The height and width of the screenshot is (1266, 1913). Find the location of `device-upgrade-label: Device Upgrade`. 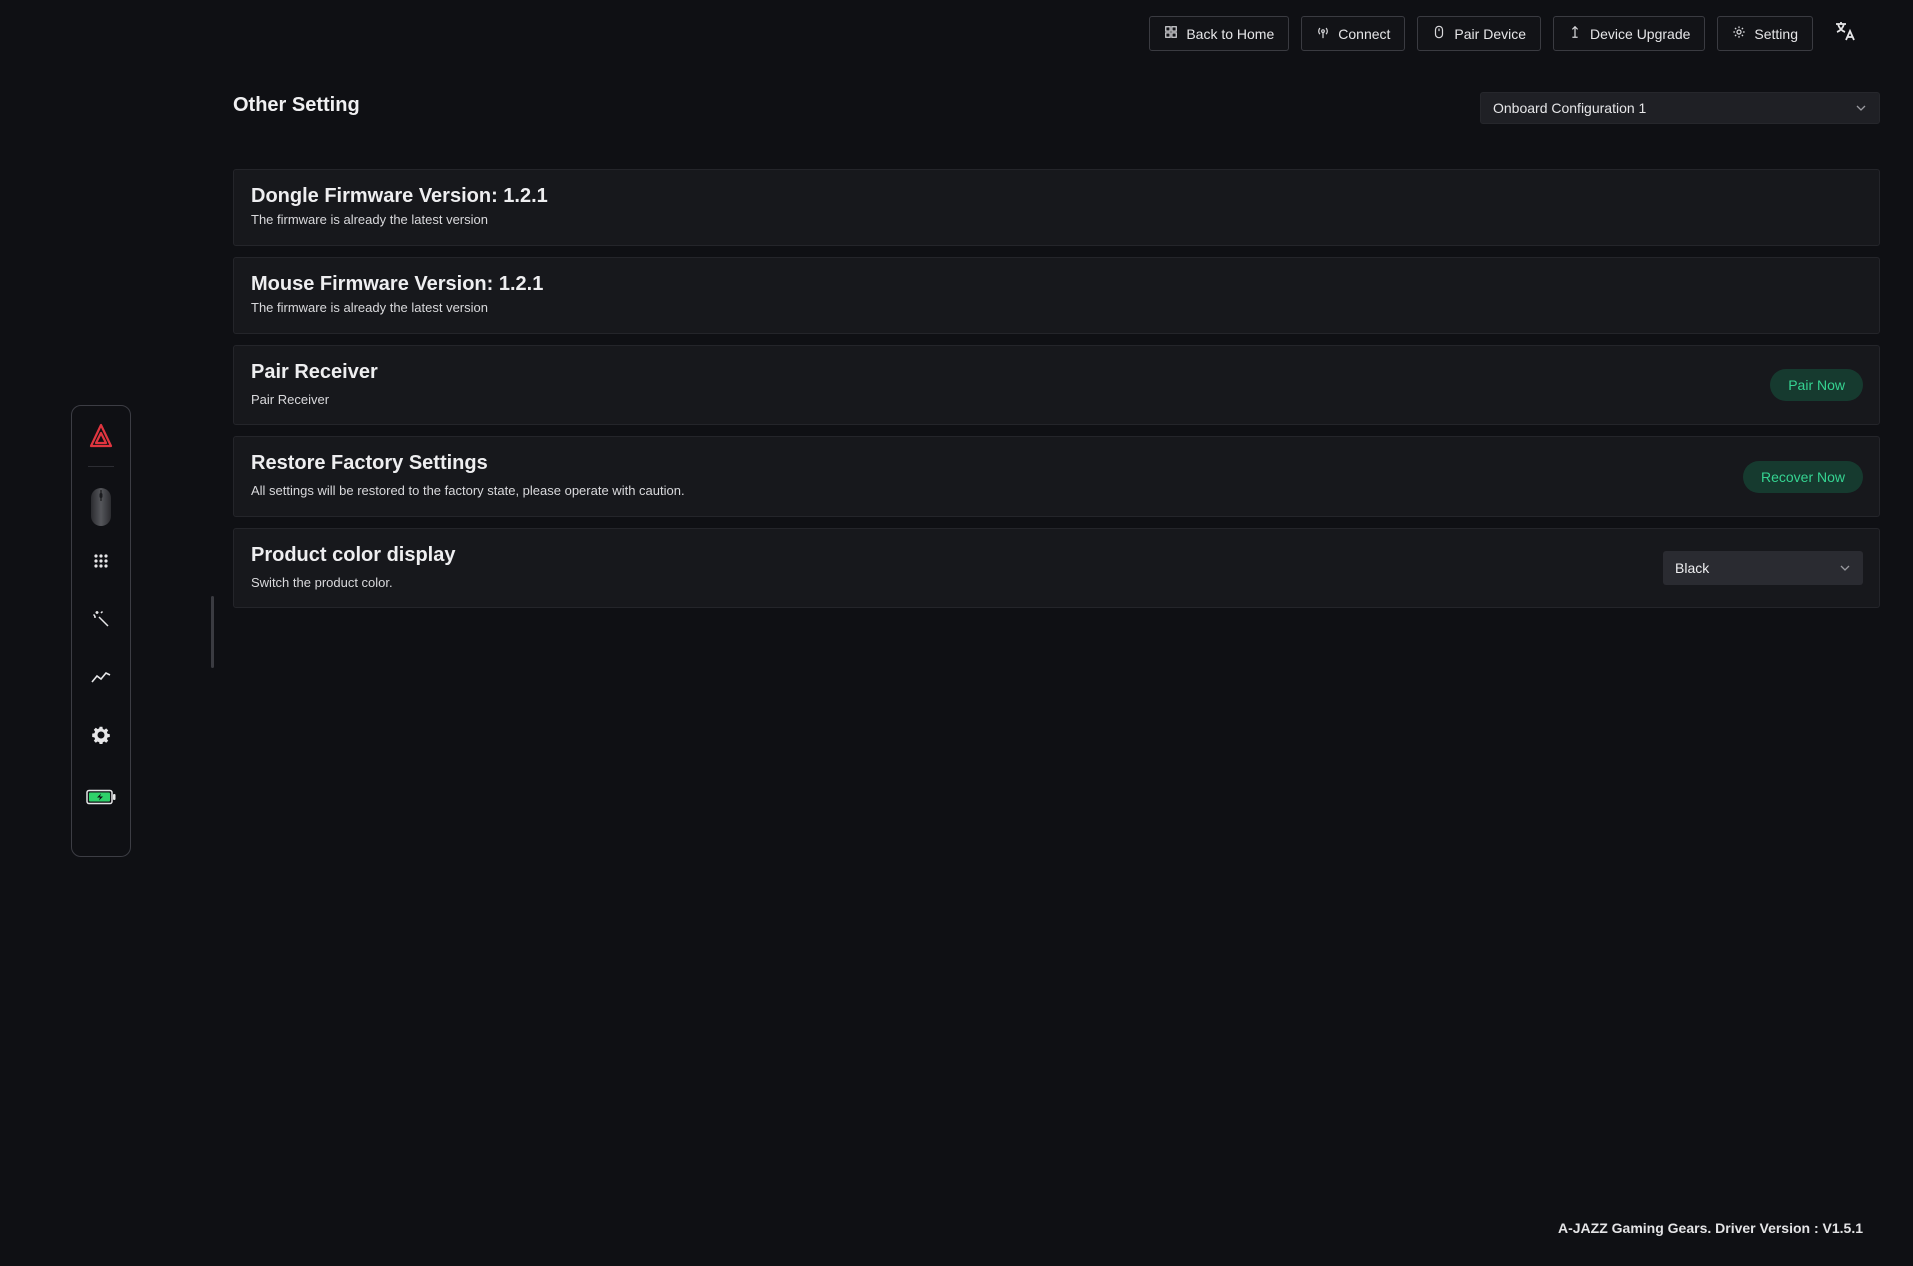

device-upgrade-label: Device Upgrade is located at coordinates (1640, 33).